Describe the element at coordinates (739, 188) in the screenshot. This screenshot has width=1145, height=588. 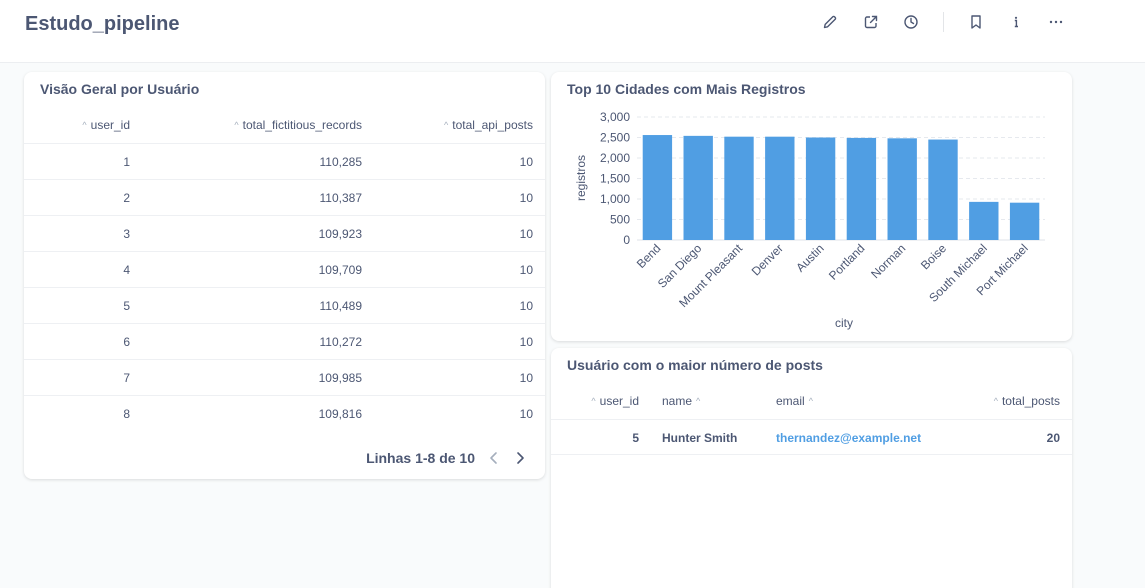
I see `bar-mount-pleasant` at that location.